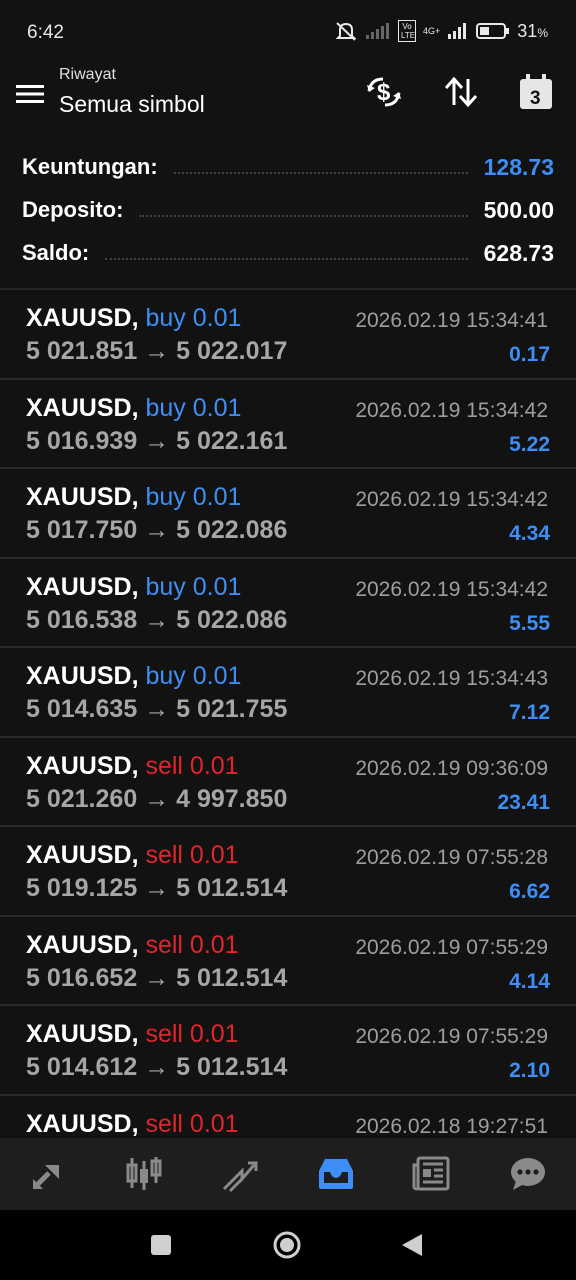  I want to click on menu-icon, so click(30, 94).